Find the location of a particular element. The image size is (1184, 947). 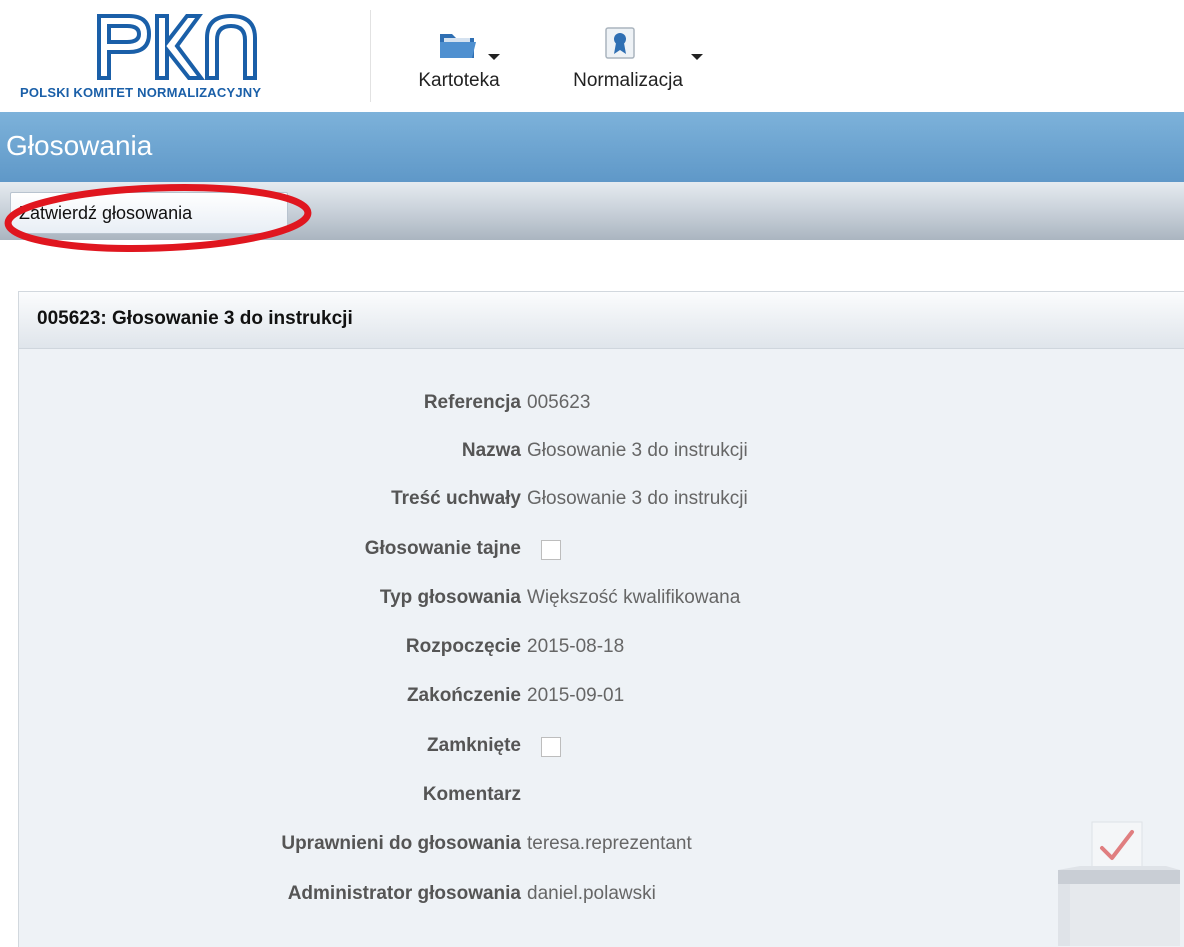

menu-kartoteka: Kartoteka is located at coordinates (459, 58).